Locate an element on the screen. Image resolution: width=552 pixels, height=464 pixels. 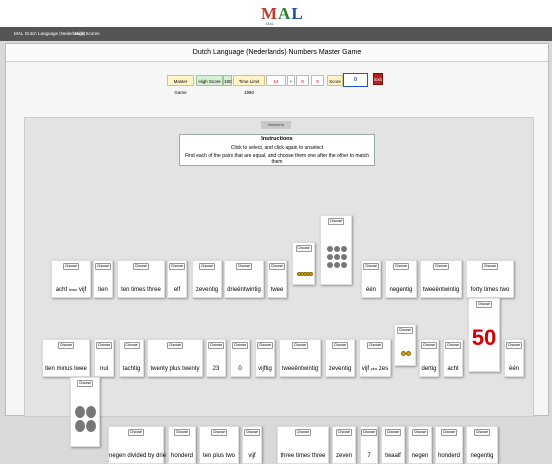
card-negentig: Choose negentig is located at coordinates (401, 279).